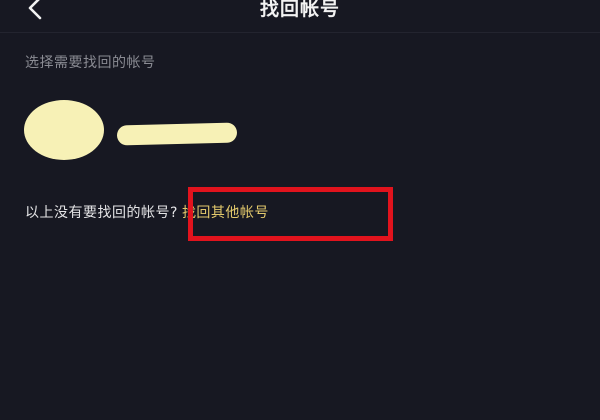  What do you see at coordinates (299, 10) in the screenshot?
I see `page-title: 找回帐号` at bounding box center [299, 10].